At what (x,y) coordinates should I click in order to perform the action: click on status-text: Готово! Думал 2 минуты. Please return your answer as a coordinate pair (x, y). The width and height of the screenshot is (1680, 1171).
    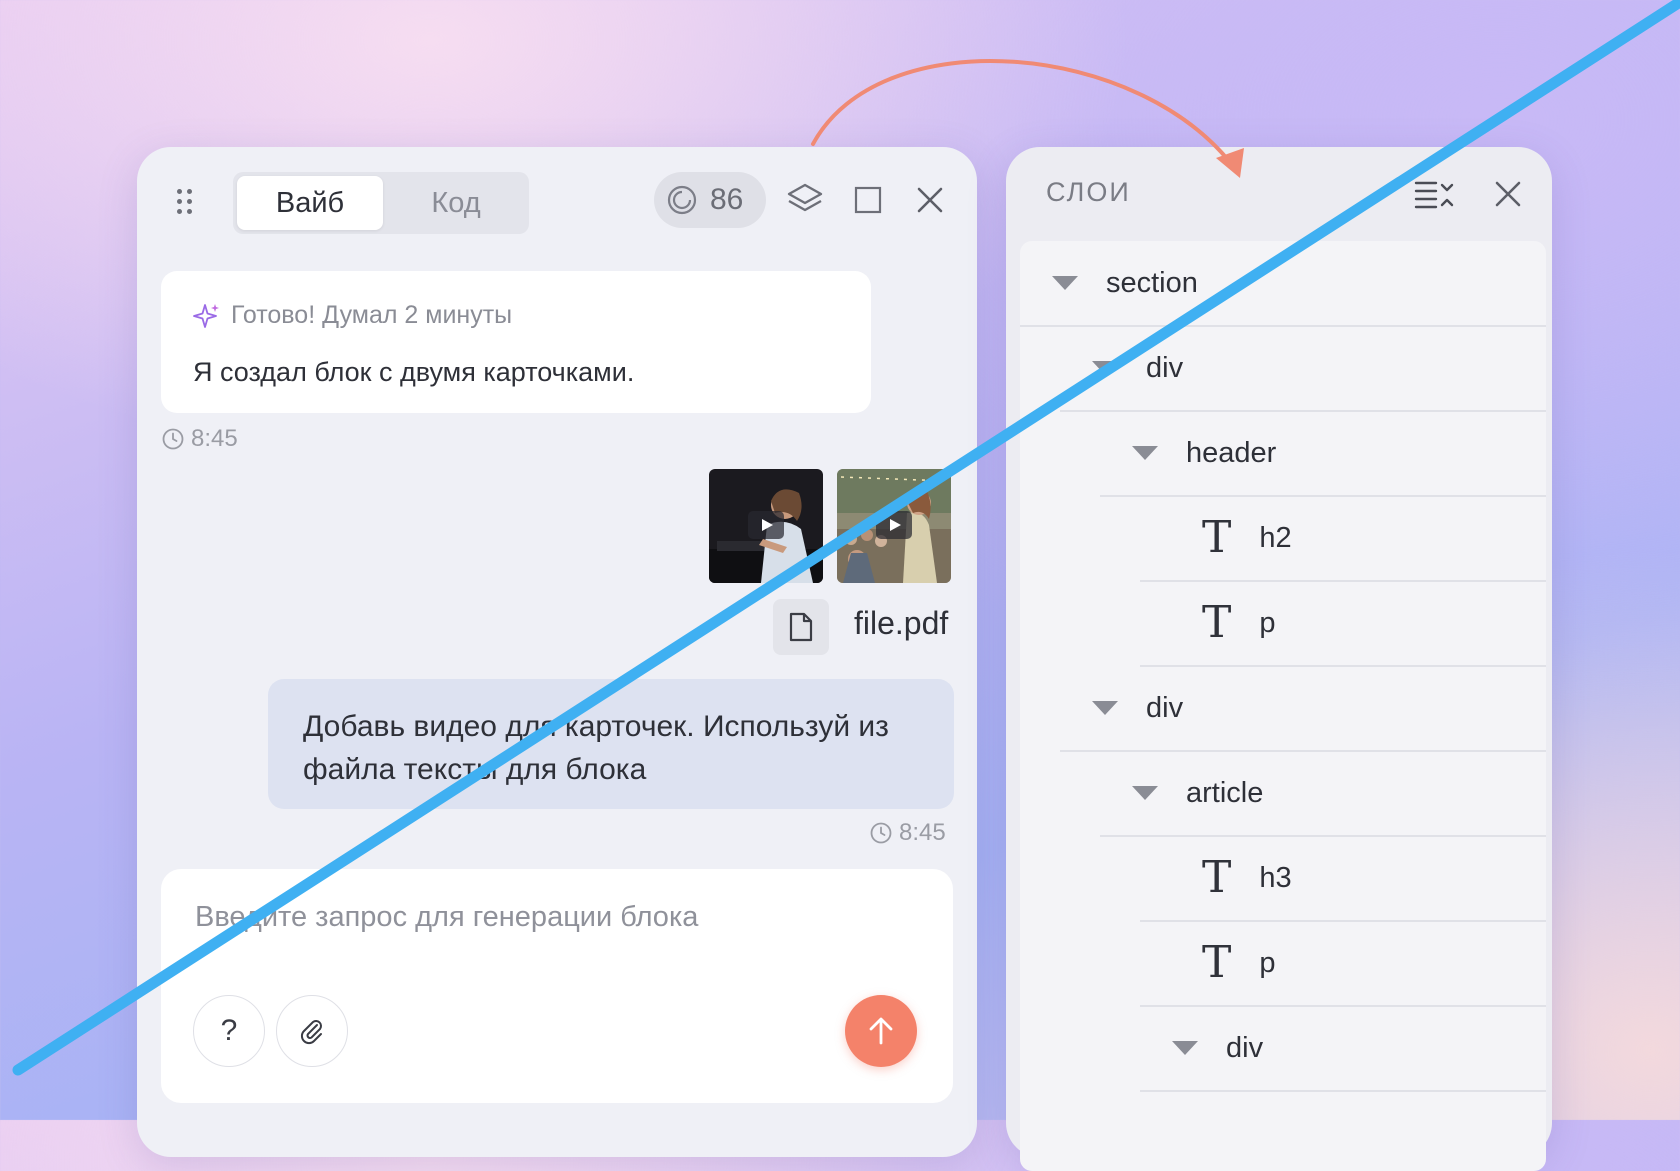
    Looking at the image, I should click on (372, 315).